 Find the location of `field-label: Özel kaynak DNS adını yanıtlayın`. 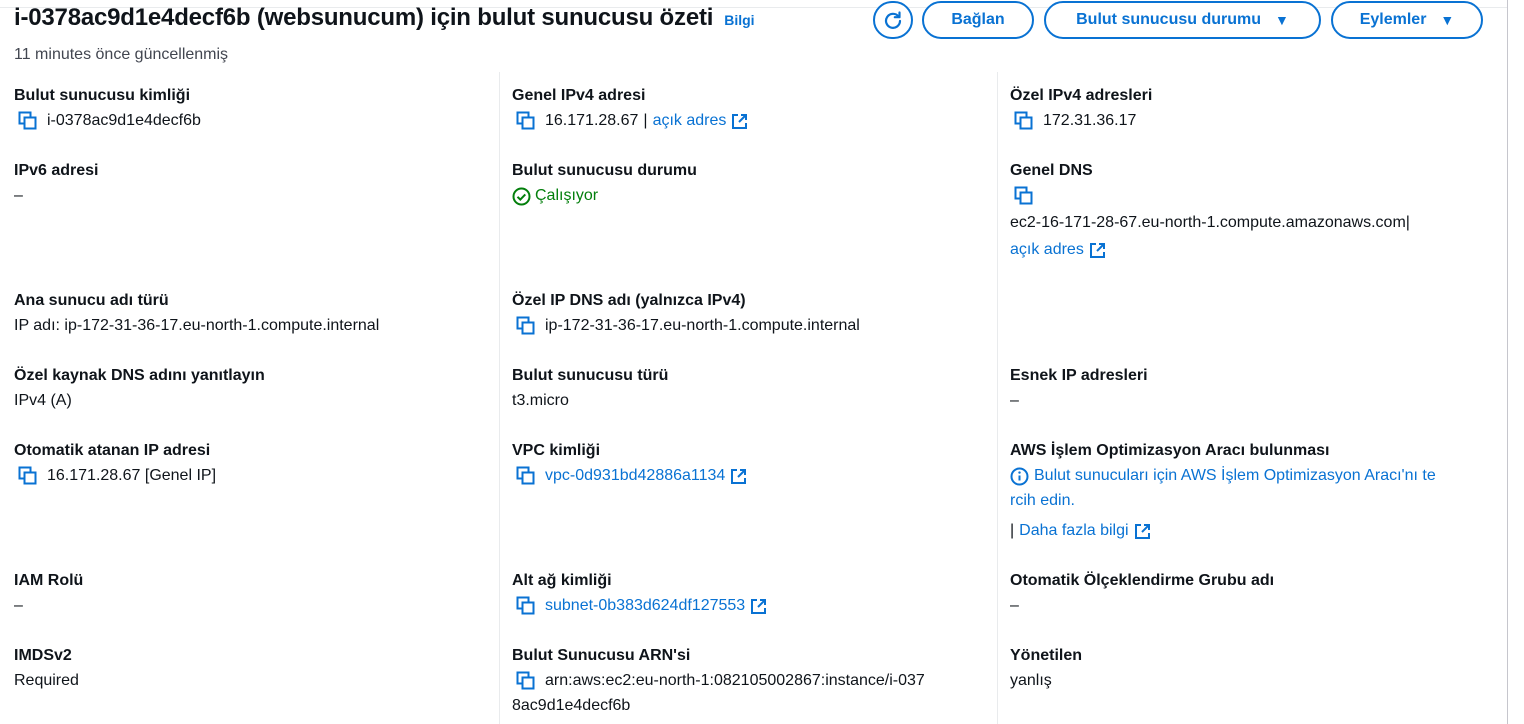

field-label: Özel kaynak DNS adını yanıtlayın is located at coordinates (139, 375).